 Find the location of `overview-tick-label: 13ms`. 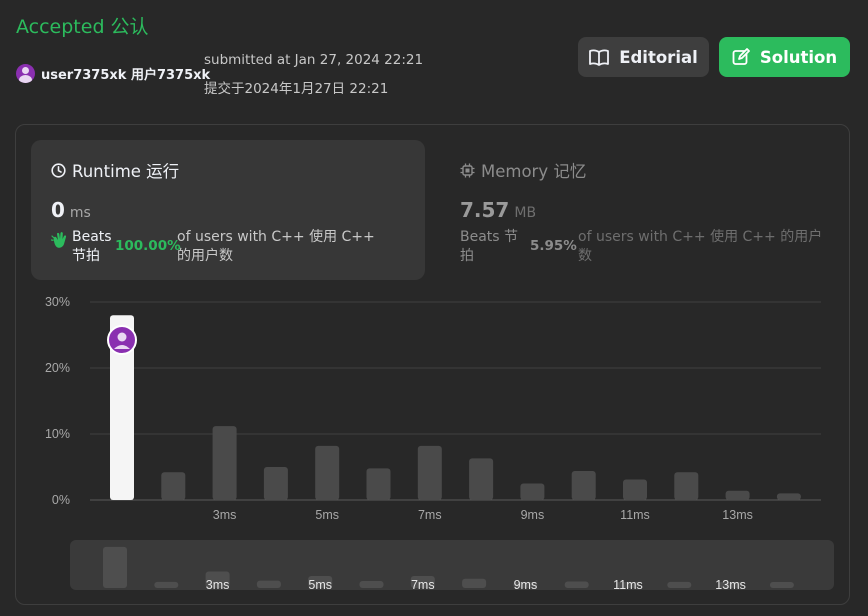

overview-tick-label: 13ms is located at coordinates (730, 585).